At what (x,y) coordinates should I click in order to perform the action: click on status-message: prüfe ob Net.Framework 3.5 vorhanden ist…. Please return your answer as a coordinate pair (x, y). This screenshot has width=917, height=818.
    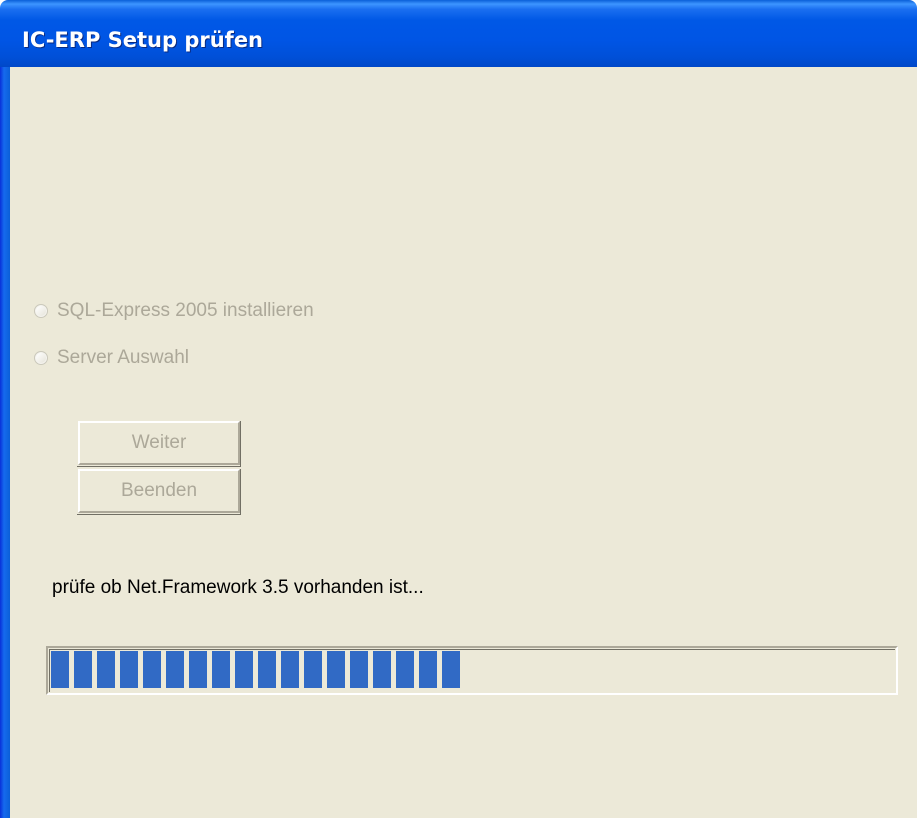
    Looking at the image, I should click on (238, 587).